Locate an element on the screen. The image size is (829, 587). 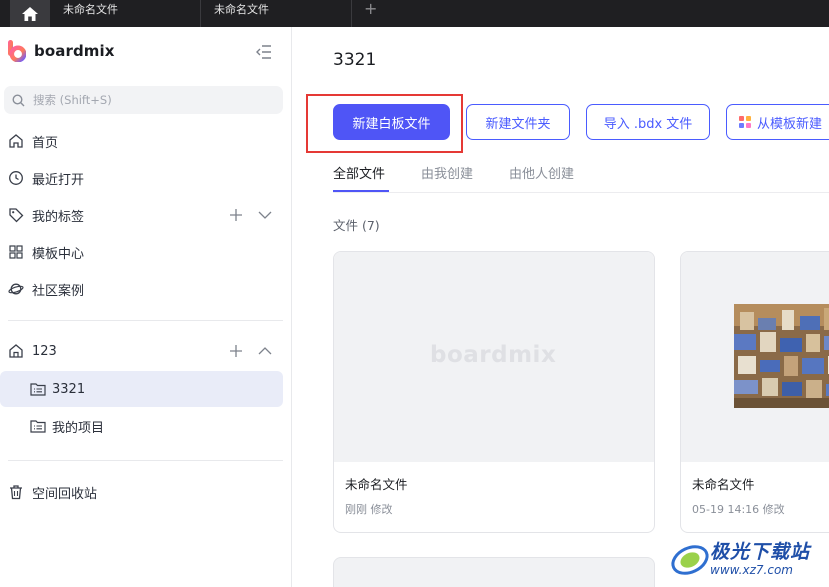
active-tab-indicator is located at coordinates (361, 191).